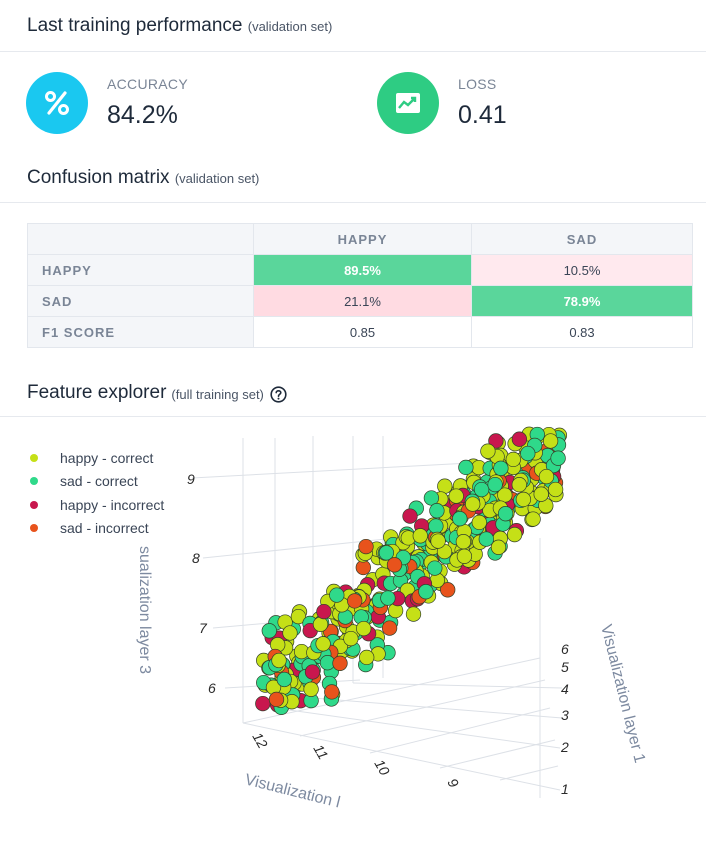  I want to click on table-row: HAPPY 89.5% 10.5%, so click(360, 270).